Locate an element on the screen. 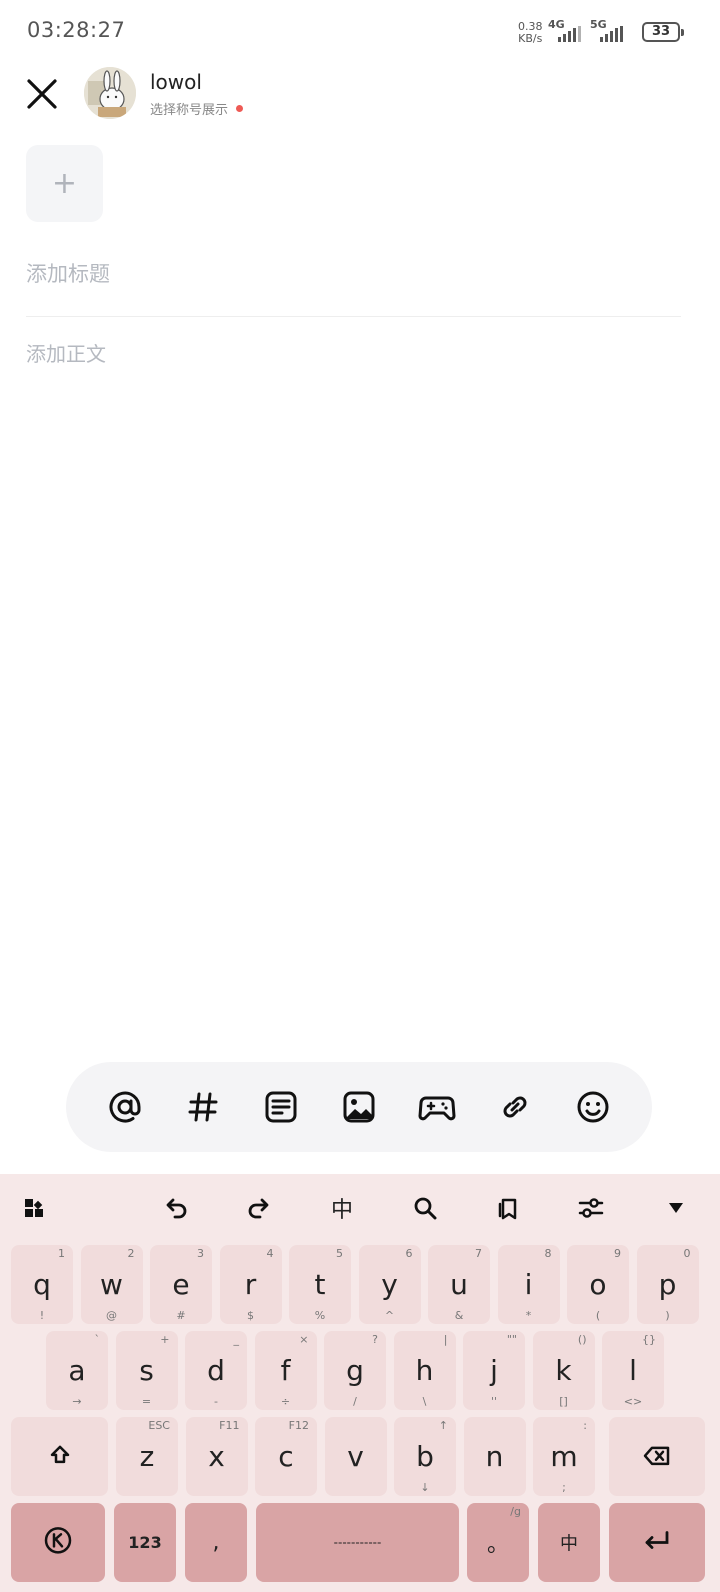 The height and width of the screenshot is (1592, 720). key-a: ` a → is located at coordinates (77, 1370).